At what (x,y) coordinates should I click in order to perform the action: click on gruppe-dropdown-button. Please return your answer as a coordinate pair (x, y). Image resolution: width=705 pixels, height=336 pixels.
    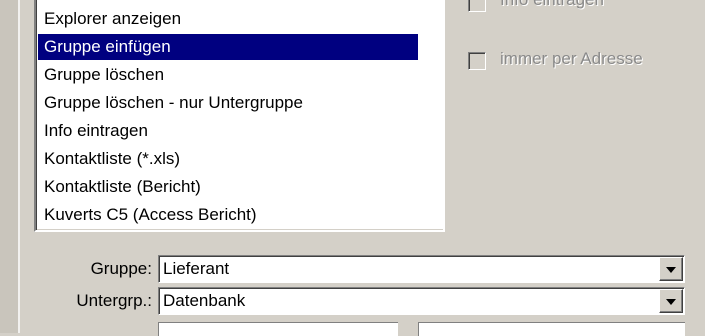
    Looking at the image, I should click on (671, 269).